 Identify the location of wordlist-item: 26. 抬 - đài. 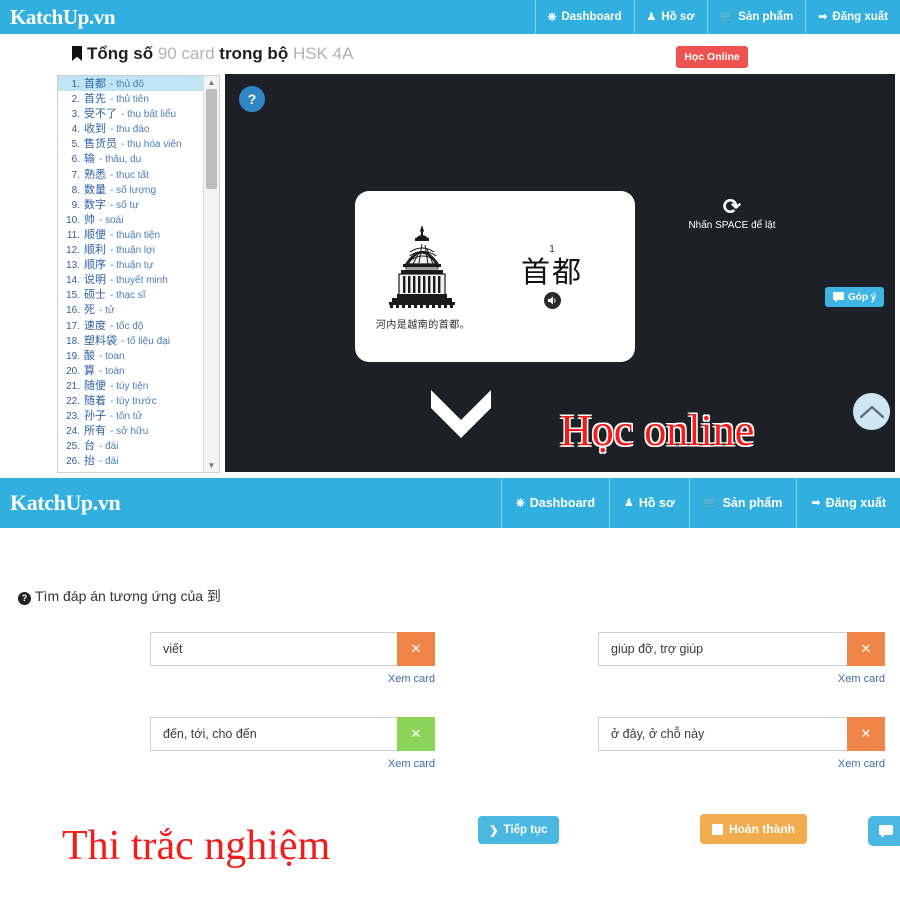
(131, 460).